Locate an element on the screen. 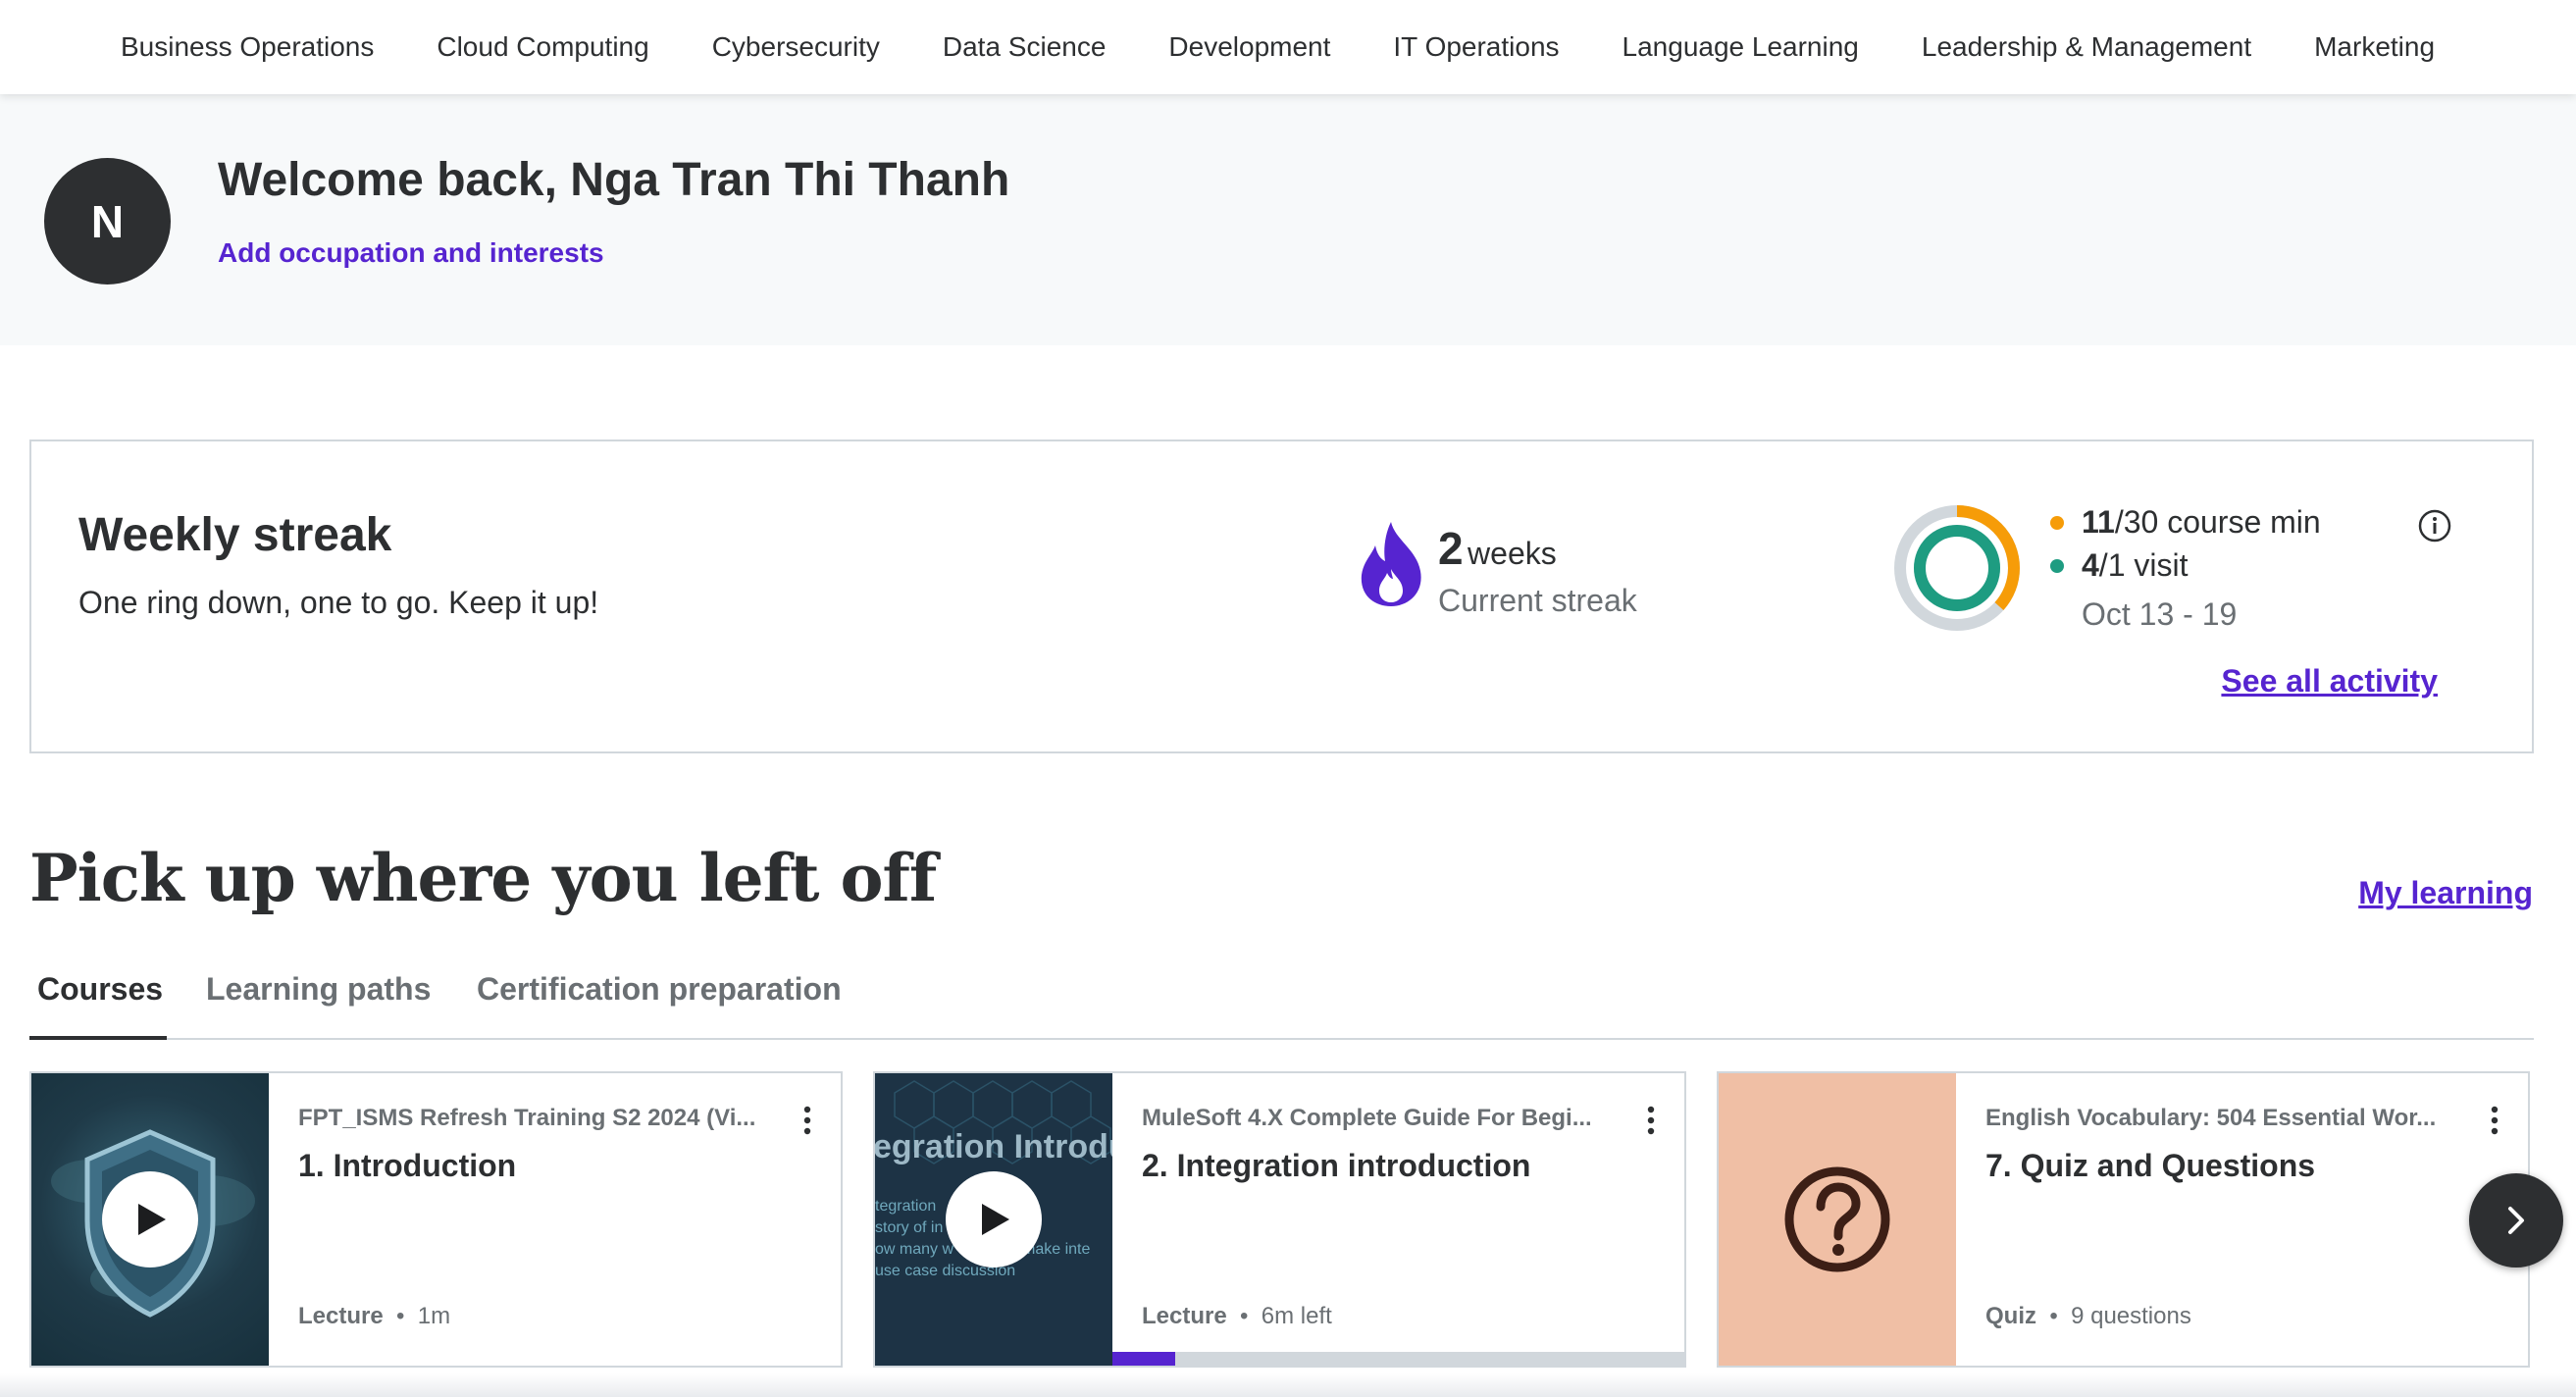 This screenshot has width=2576, height=1397. activity-ring-icon is located at coordinates (1957, 568).